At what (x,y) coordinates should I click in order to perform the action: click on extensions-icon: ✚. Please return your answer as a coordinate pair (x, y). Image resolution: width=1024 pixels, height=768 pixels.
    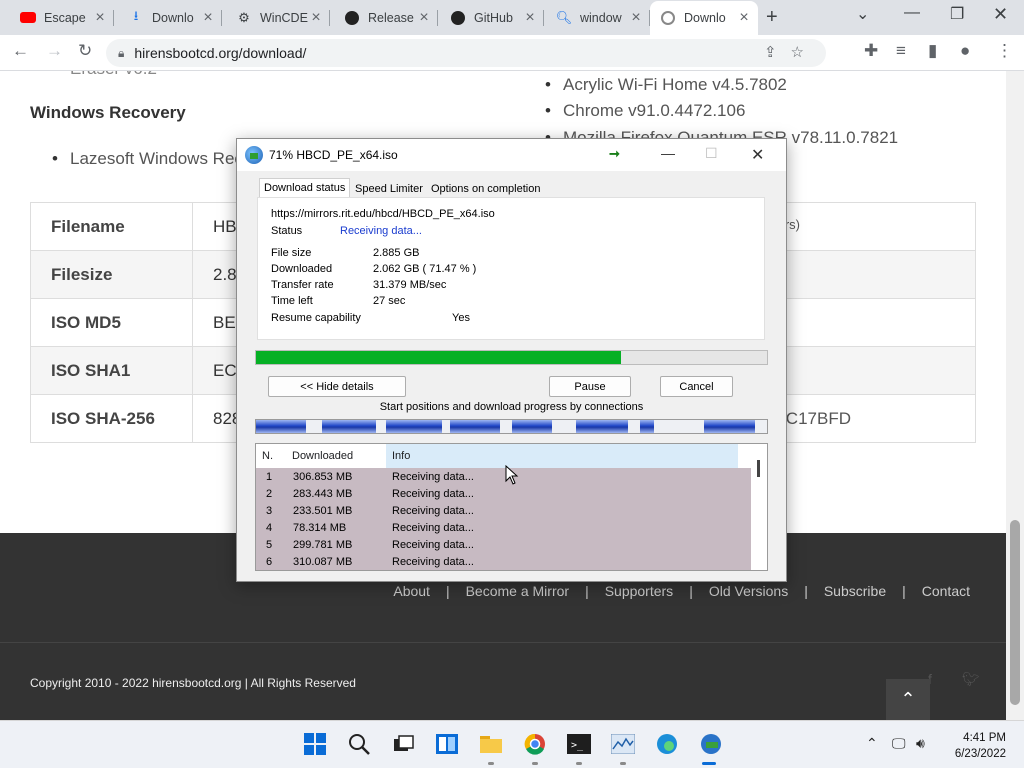
    Looking at the image, I should click on (871, 51).